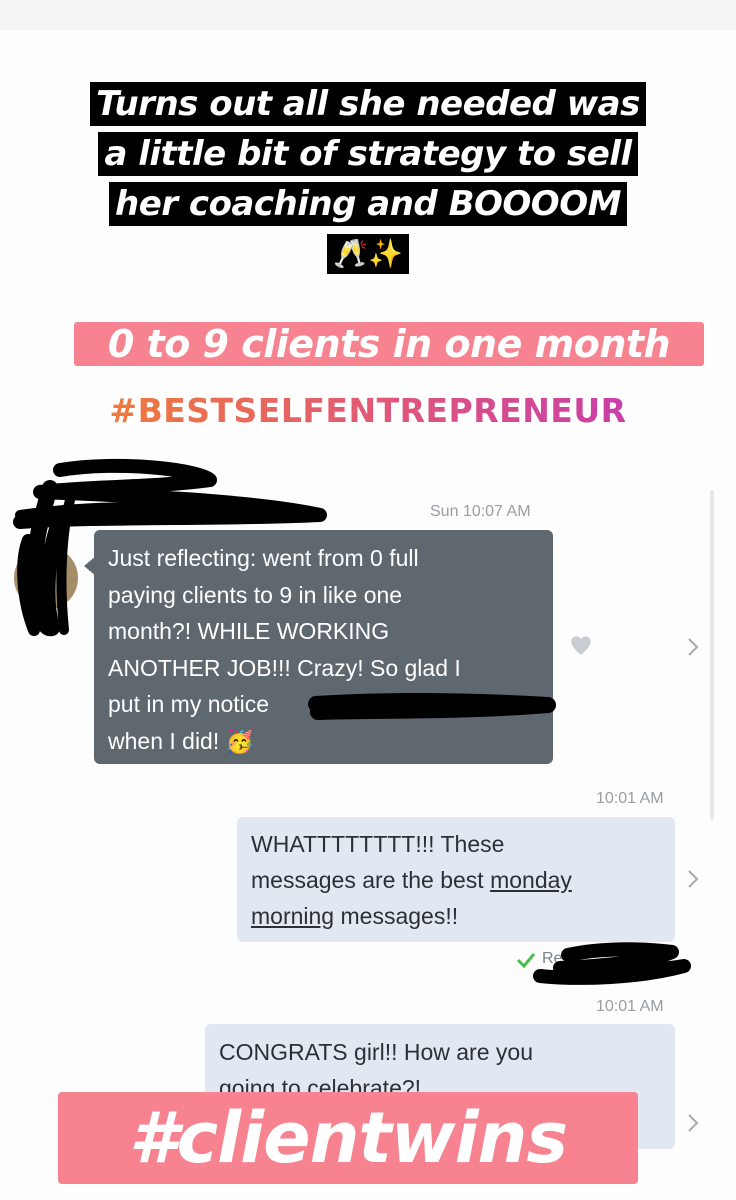 The width and height of the screenshot is (736, 1200). I want to click on message-line: when I did! 🥳, so click(181, 740).